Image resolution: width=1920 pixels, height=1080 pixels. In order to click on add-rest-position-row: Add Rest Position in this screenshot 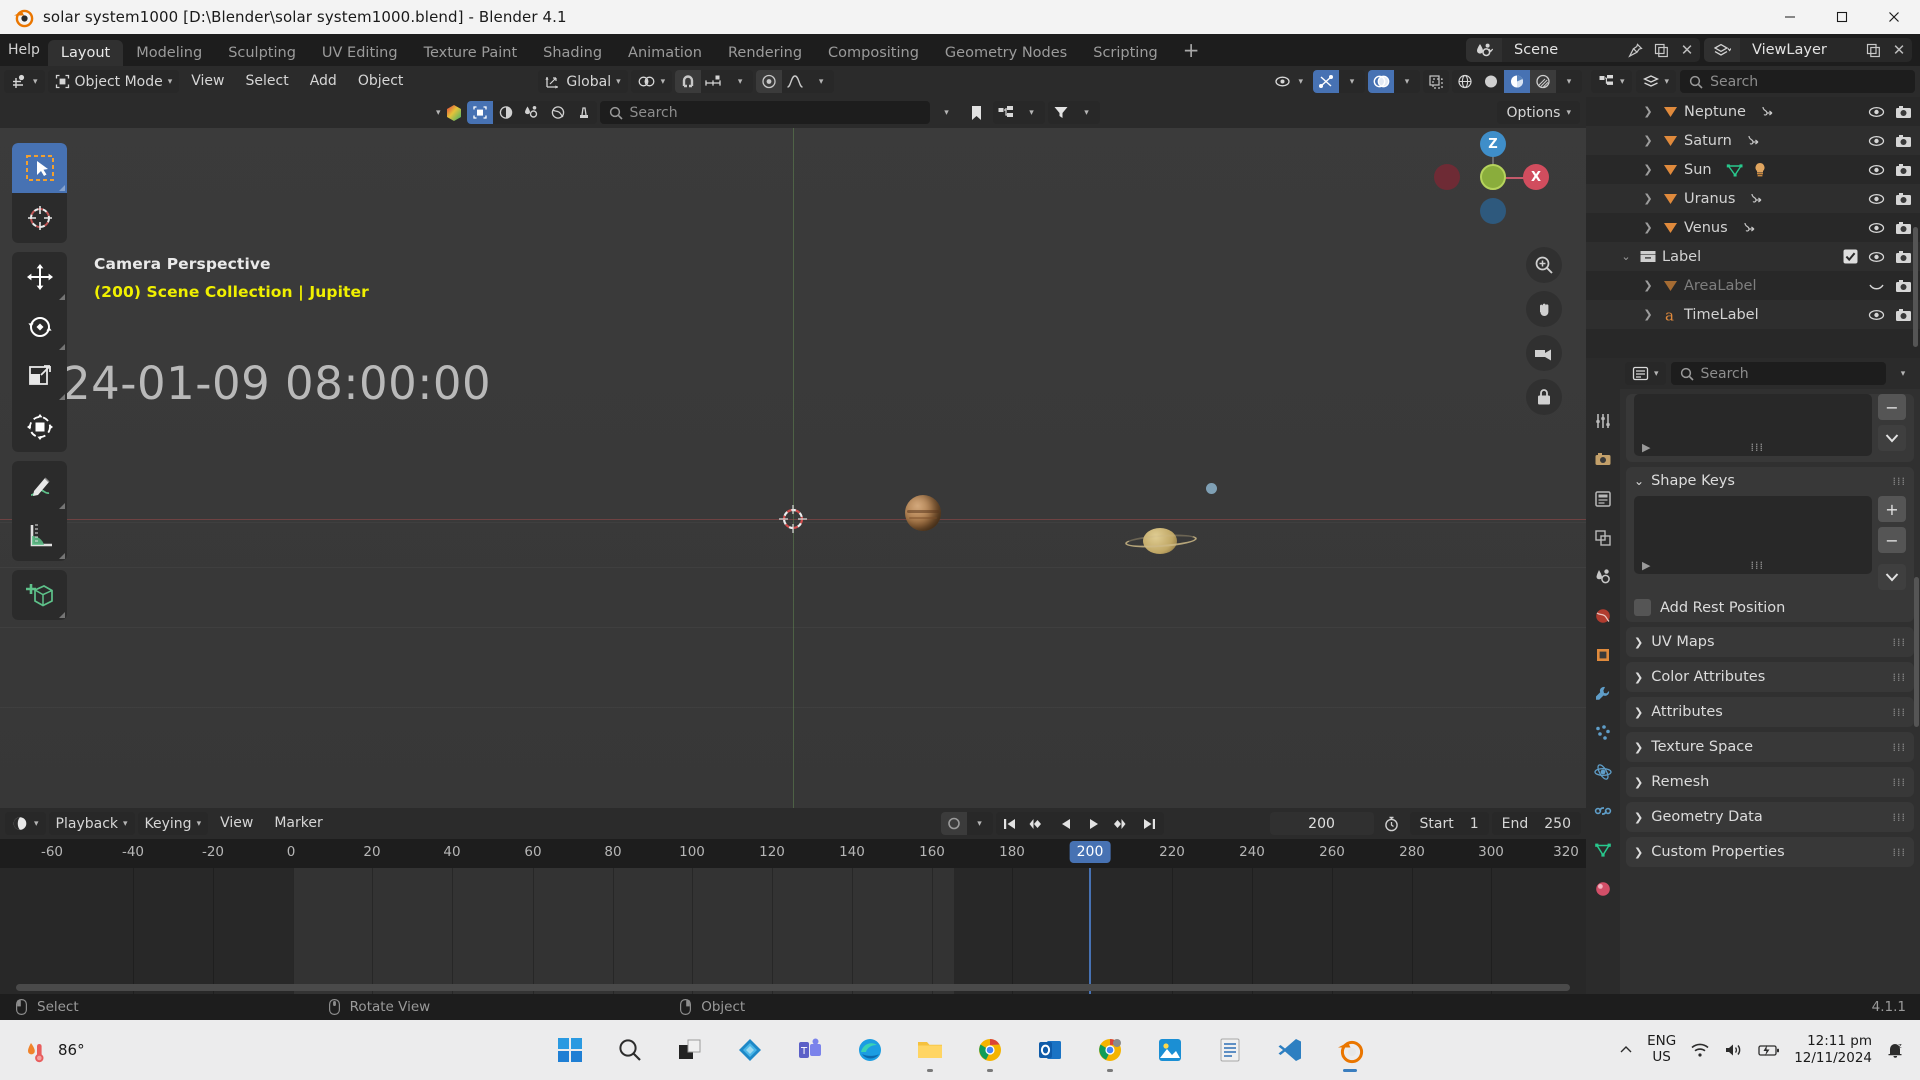, I will do `click(1770, 607)`.